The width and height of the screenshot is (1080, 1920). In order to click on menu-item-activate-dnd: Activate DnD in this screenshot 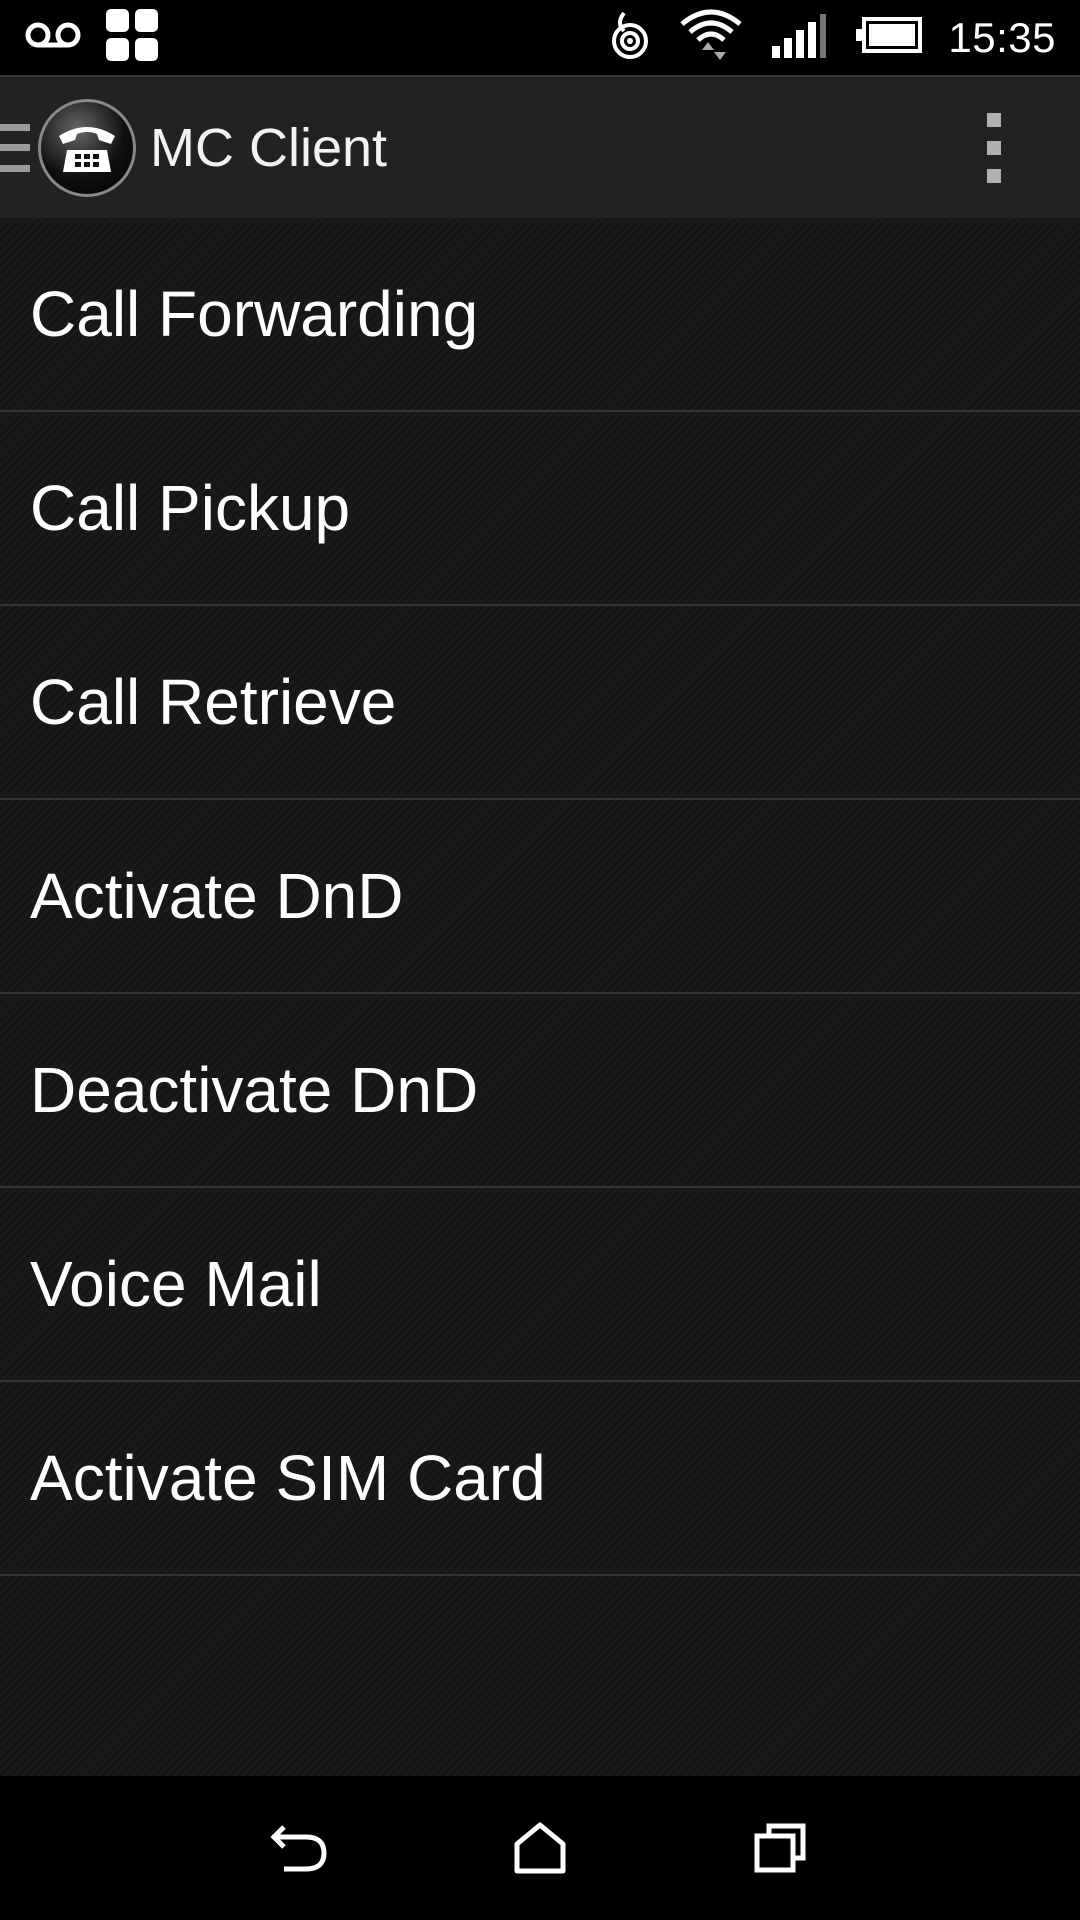, I will do `click(540, 897)`.